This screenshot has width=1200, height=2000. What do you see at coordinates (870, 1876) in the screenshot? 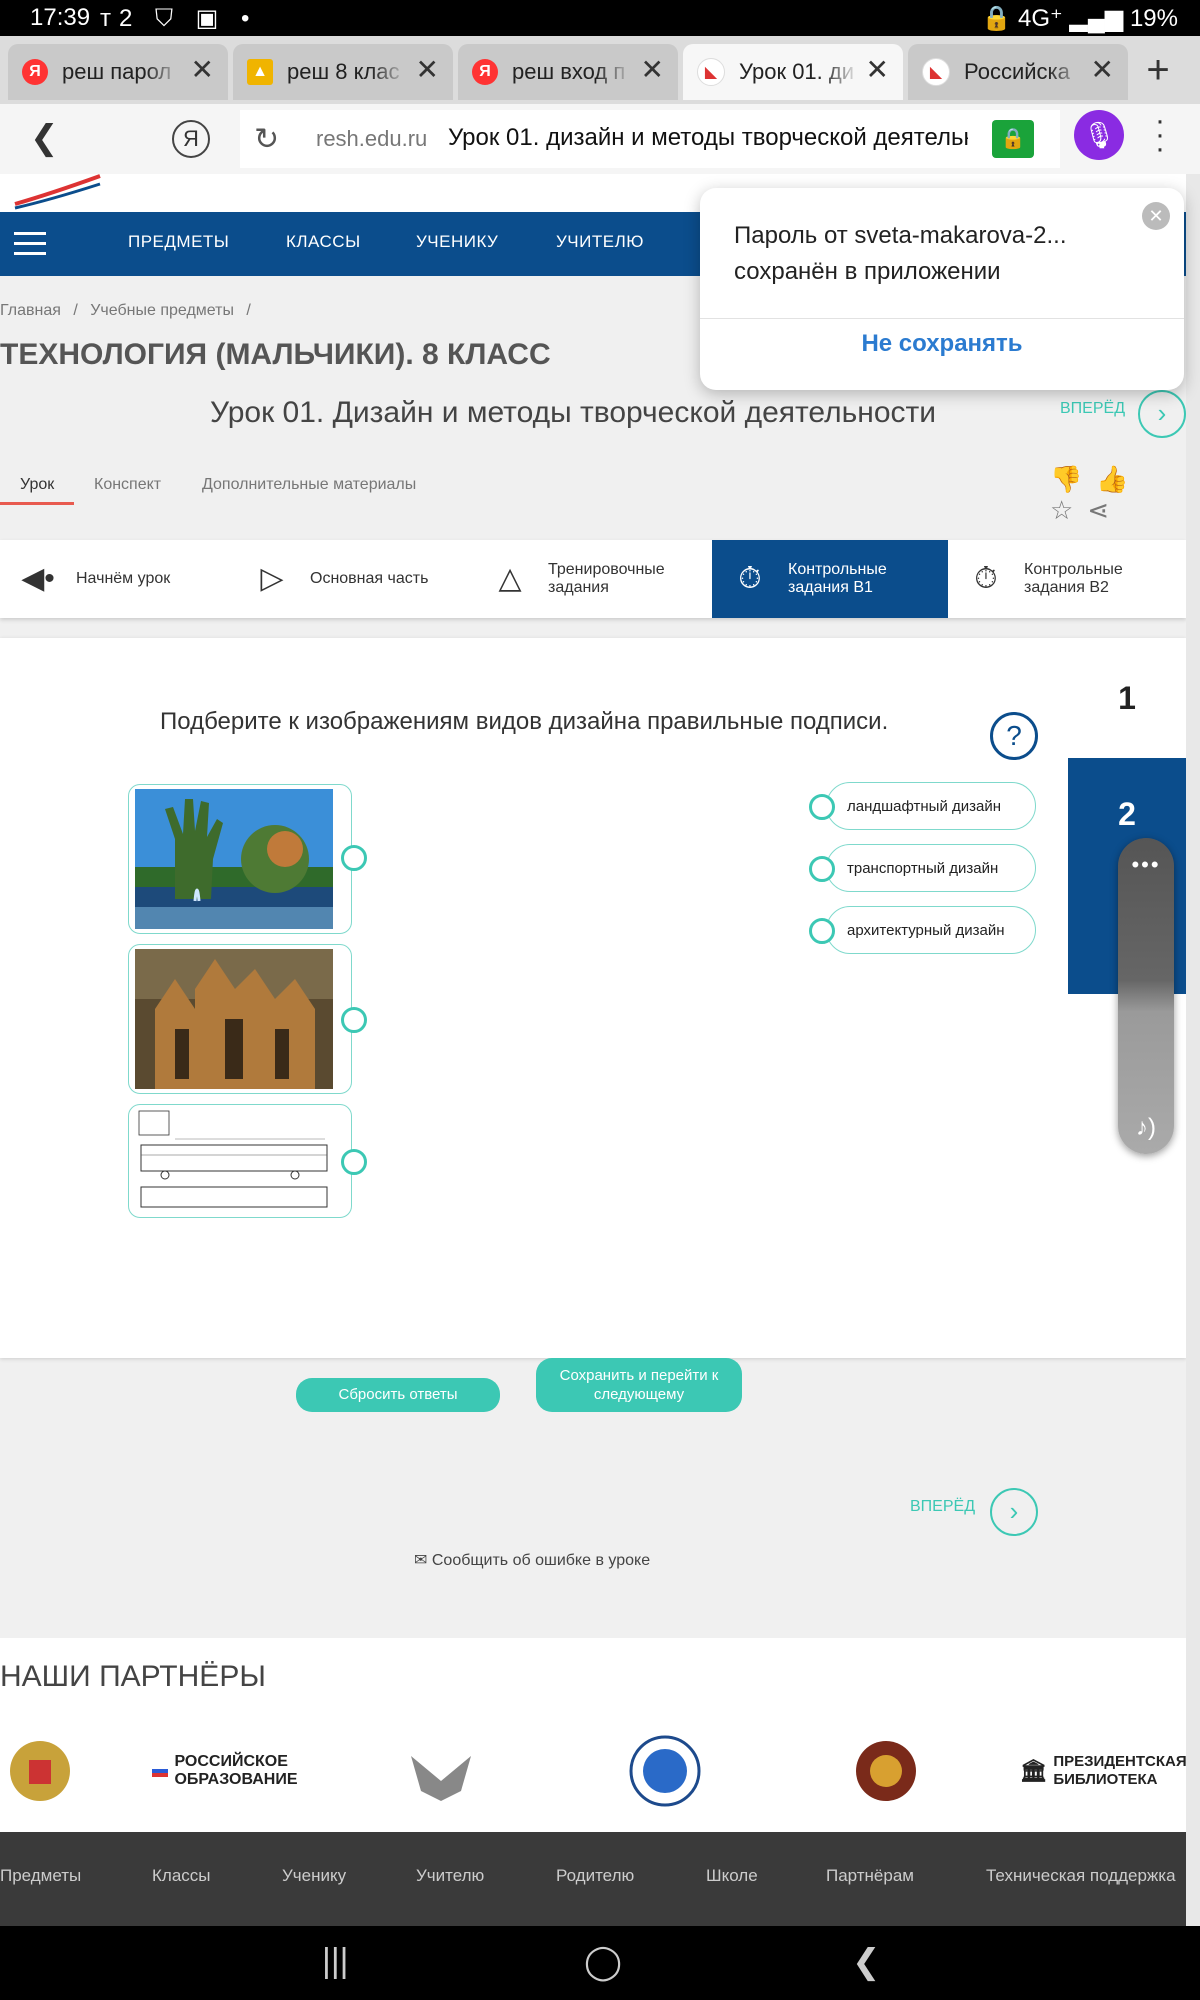
I see `footer-link-partners: Партнёрам` at bounding box center [870, 1876].